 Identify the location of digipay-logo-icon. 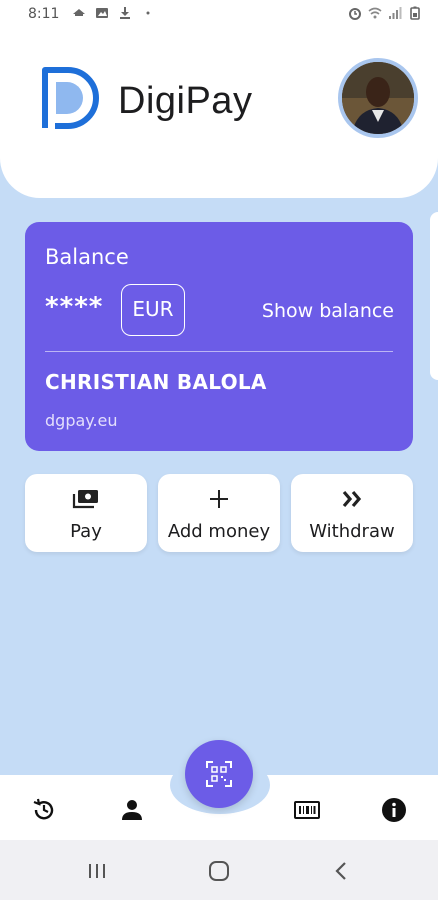
(70, 98).